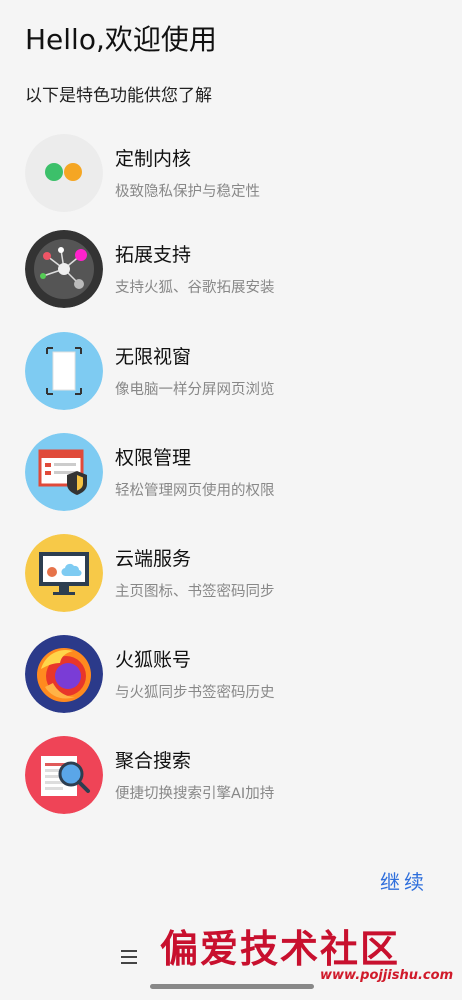 Image resolution: width=462 pixels, height=1000 pixels. I want to click on feature-title: 云端服务, so click(153, 559).